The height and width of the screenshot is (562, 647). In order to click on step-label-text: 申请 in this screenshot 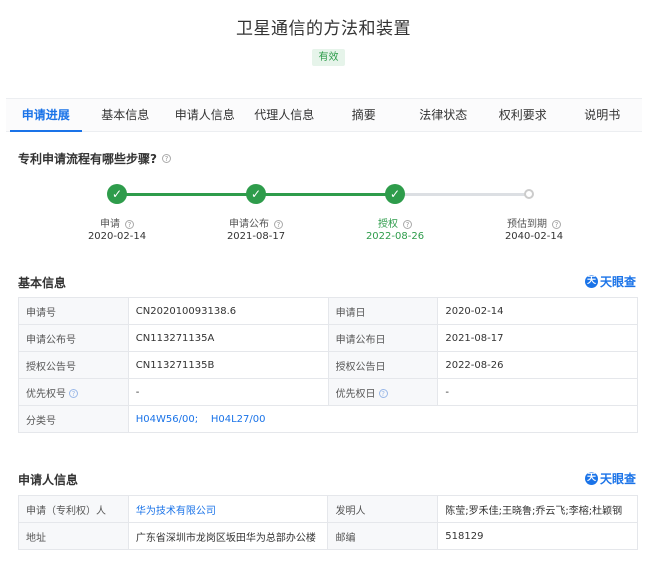, I will do `click(110, 224)`.